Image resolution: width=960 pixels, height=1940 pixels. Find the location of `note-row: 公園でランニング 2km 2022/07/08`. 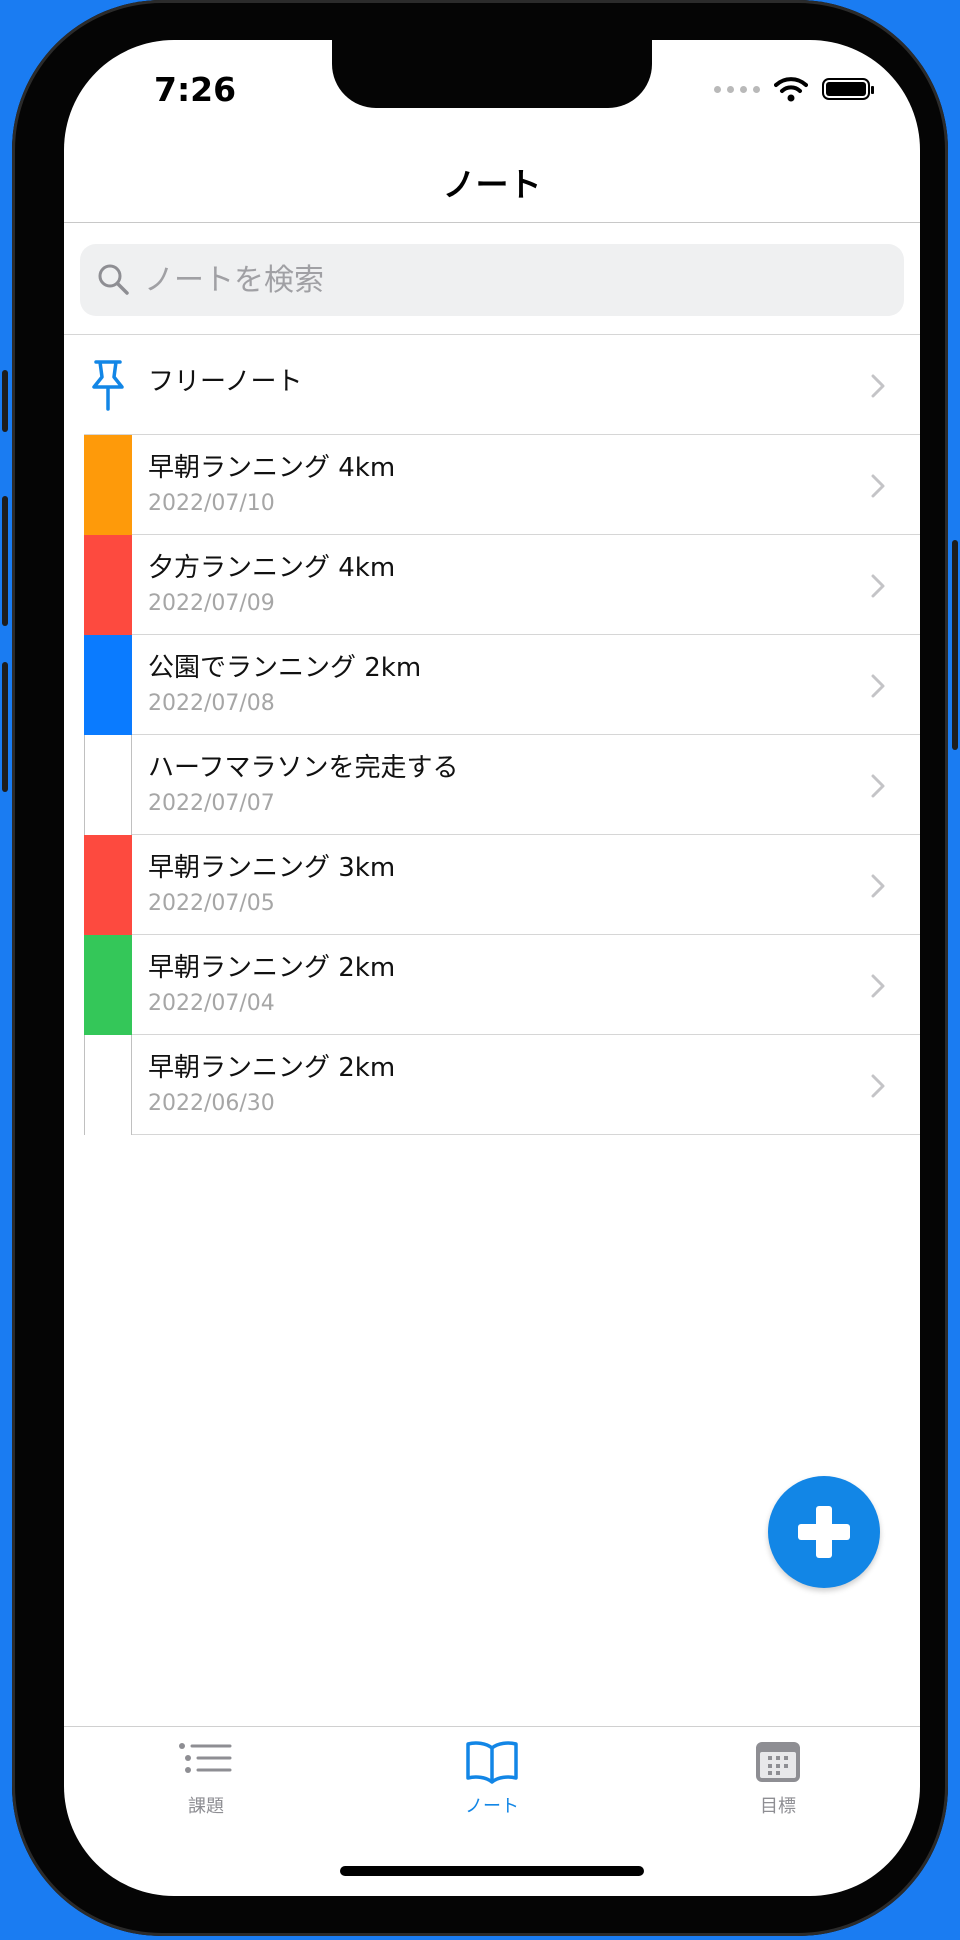

note-row: 公園でランニング 2km 2022/07/08 is located at coordinates (502, 685).